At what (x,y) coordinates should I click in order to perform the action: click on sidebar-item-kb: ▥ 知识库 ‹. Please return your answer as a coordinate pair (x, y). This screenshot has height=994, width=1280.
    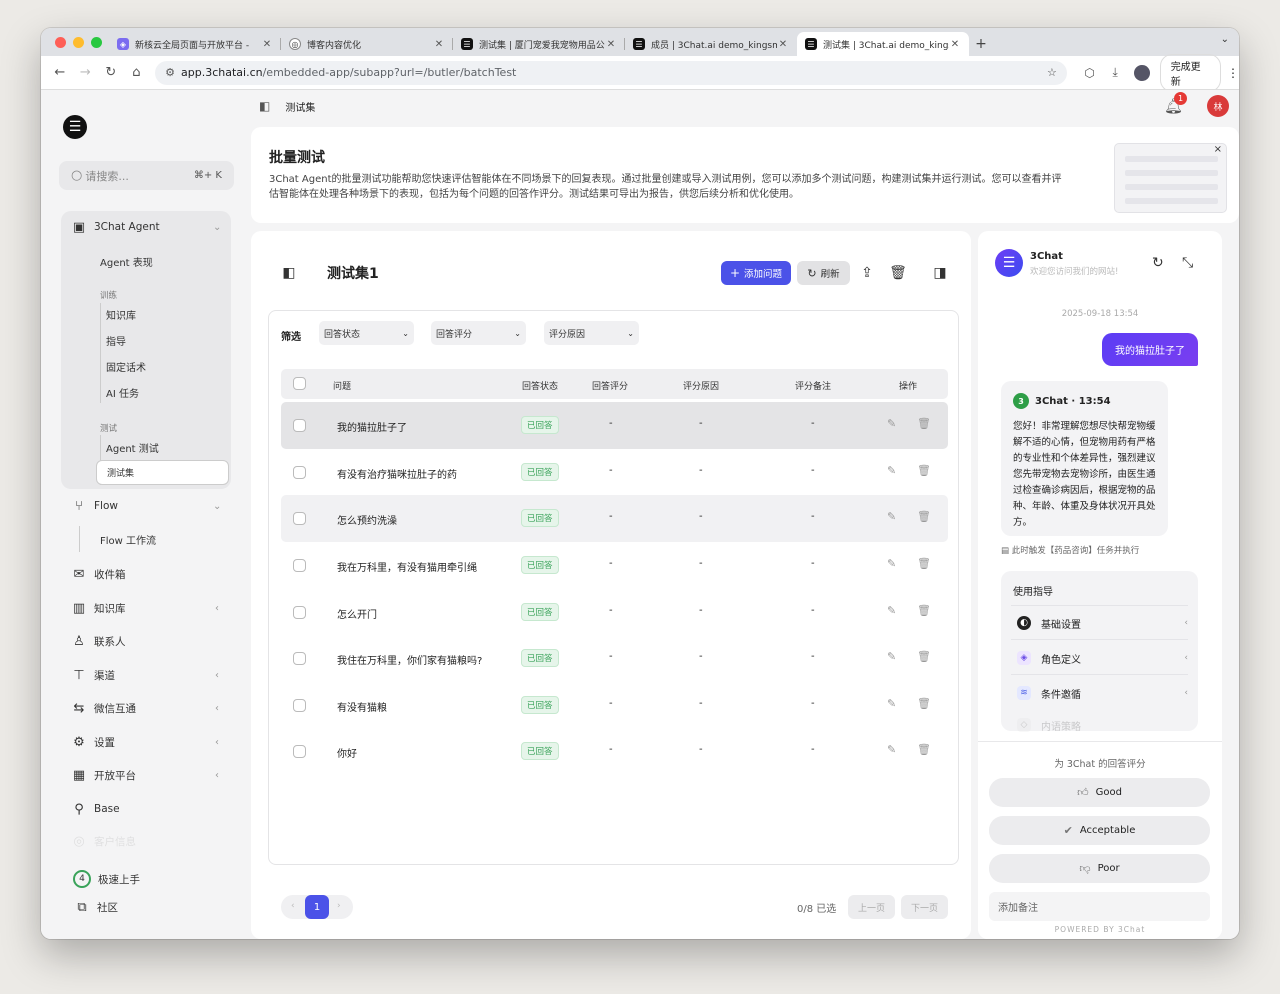
    Looking at the image, I should click on (145, 608).